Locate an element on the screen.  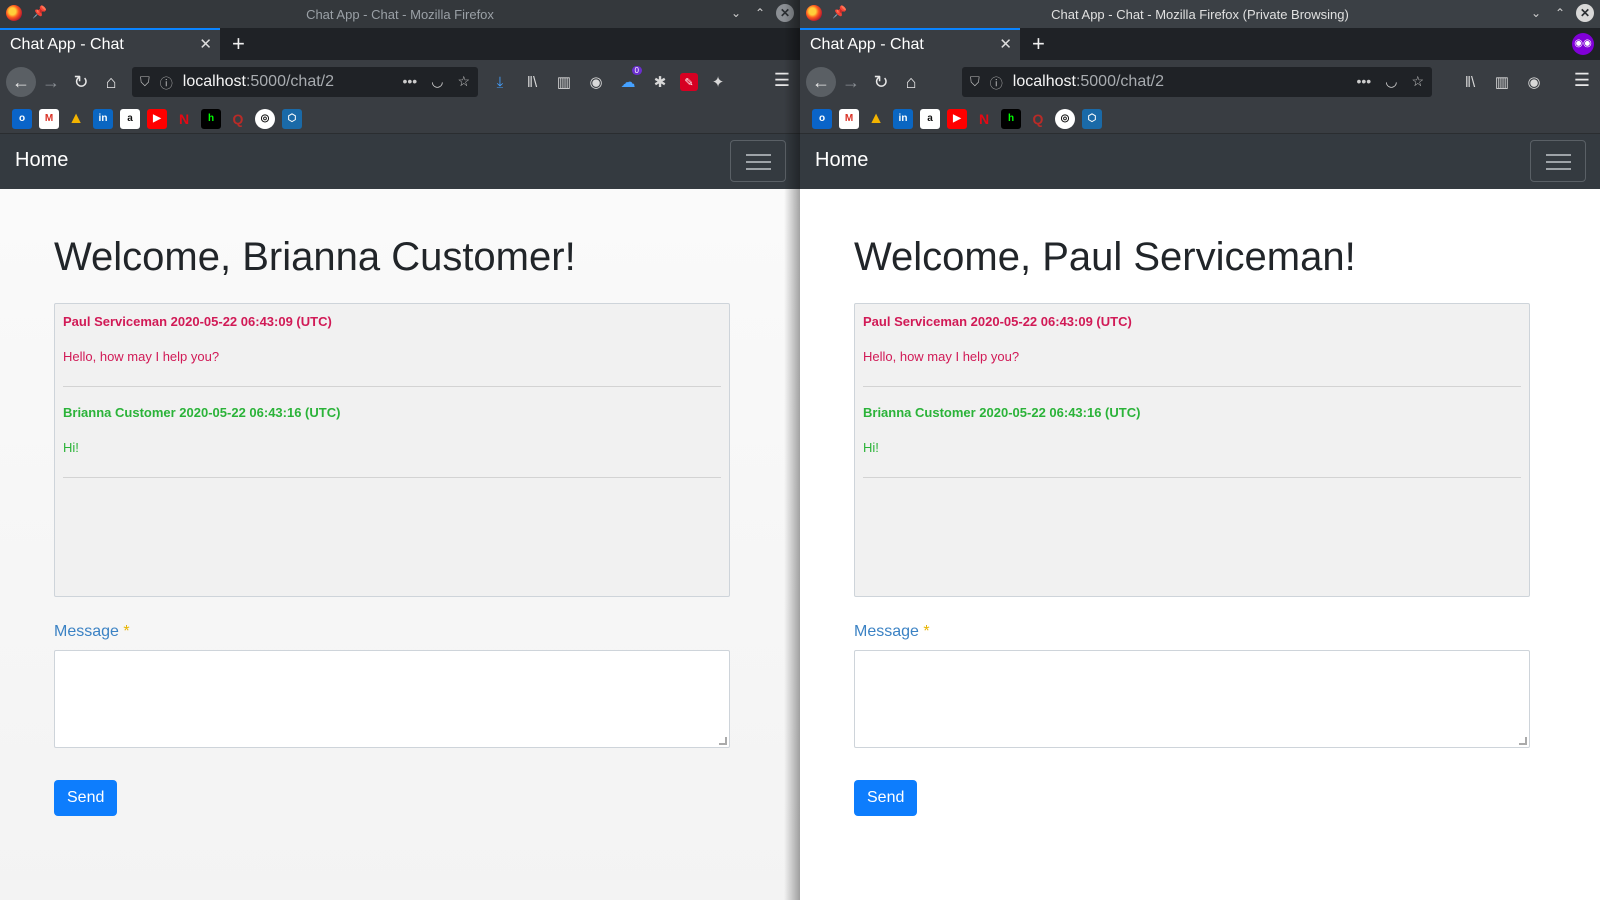
window-title: Chat App - Chat - Mozilla Firefox is located at coordinates (400, 14).